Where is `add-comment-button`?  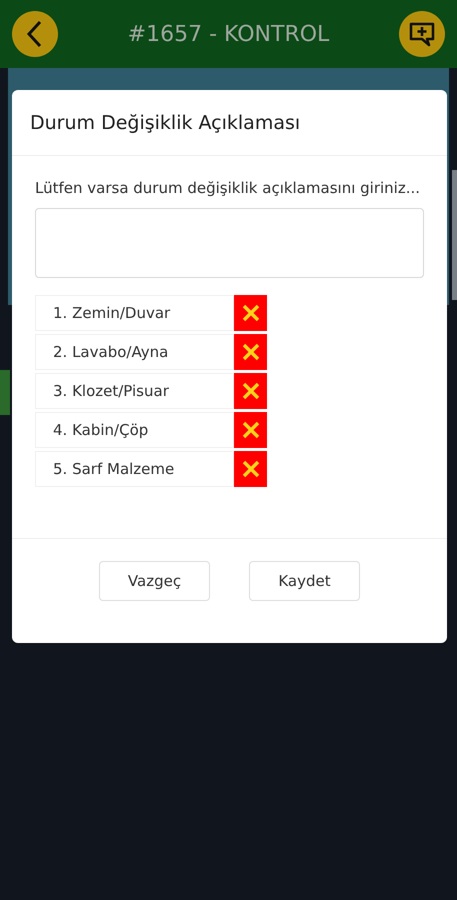 add-comment-button is located at coordinates (422, 34).